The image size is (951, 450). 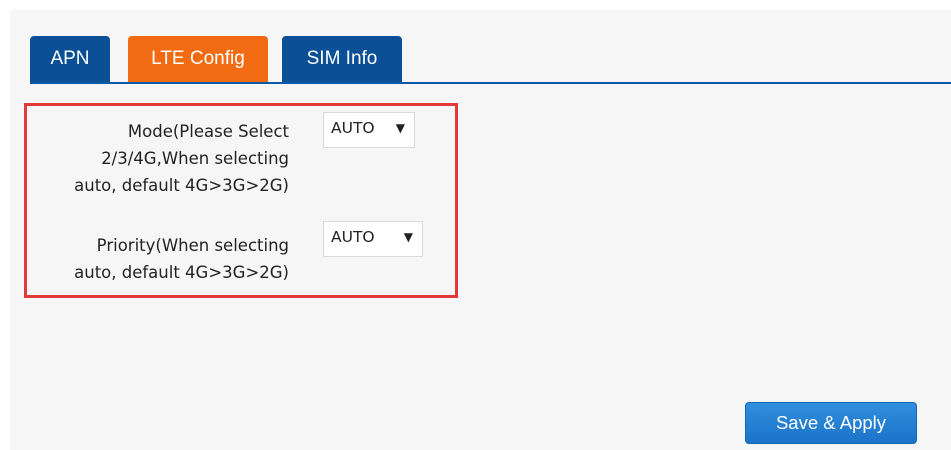 What do you see at coordinates (353, 237) in the screenshot?
I see `priority-select-value: AUTO` at bounding box center [353, 237].